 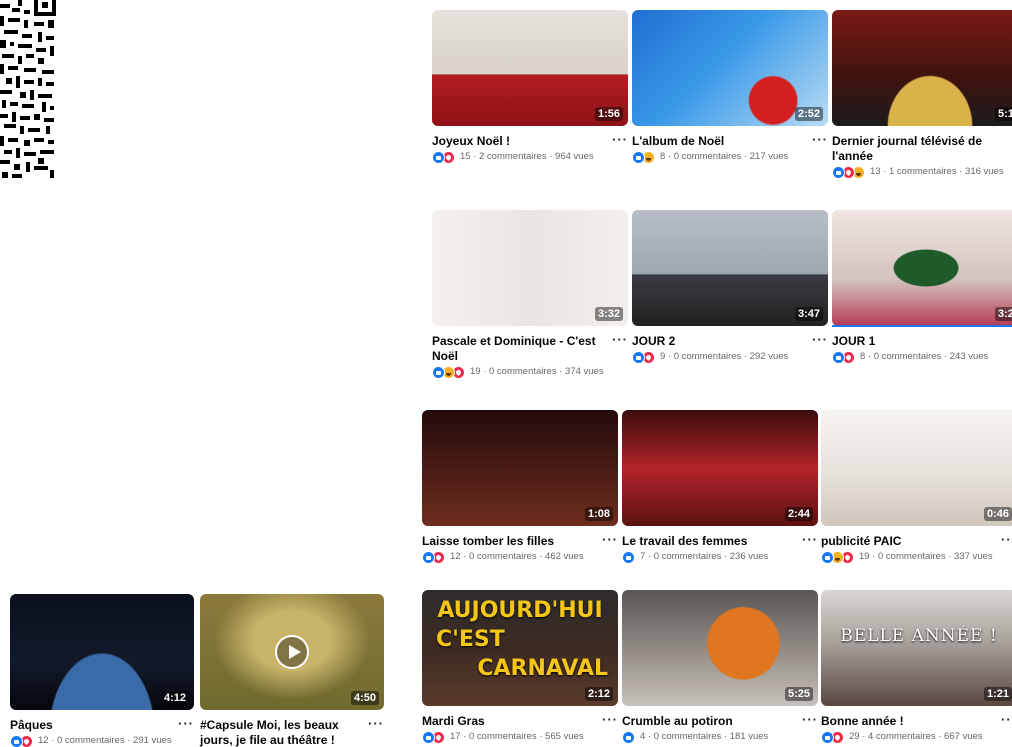 I want to click on overlay-text: C'EST, so click(x=470, y=639).